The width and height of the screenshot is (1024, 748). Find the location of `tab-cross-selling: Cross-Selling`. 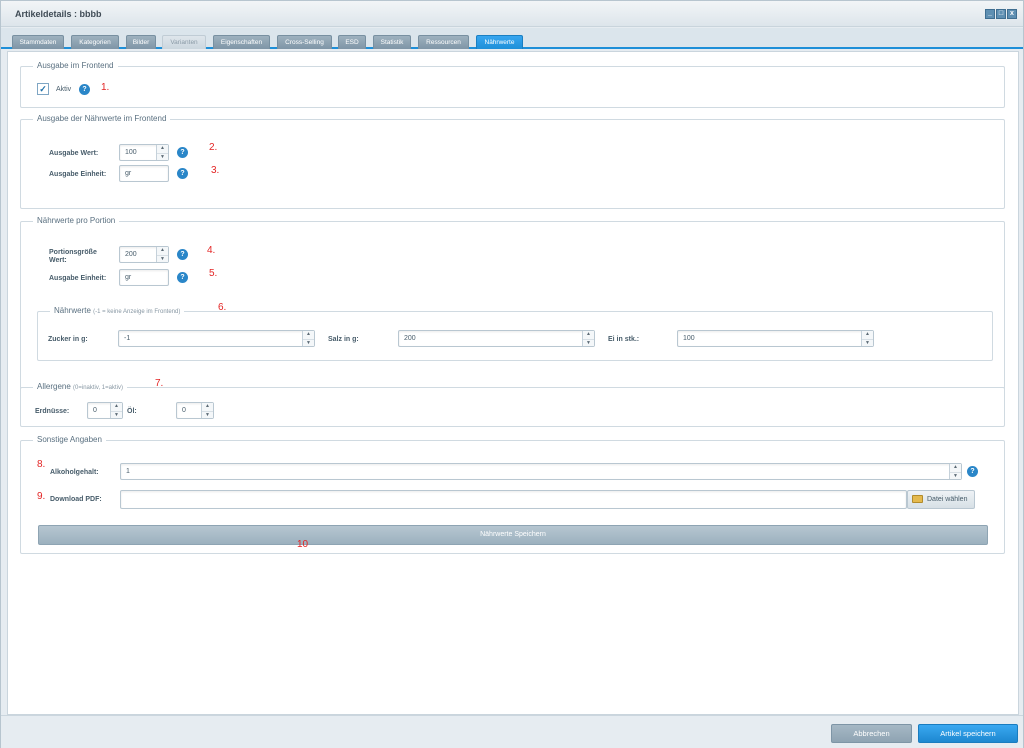

tab-cross-selling: Cross-Selling is located at coordinates (304, 42).